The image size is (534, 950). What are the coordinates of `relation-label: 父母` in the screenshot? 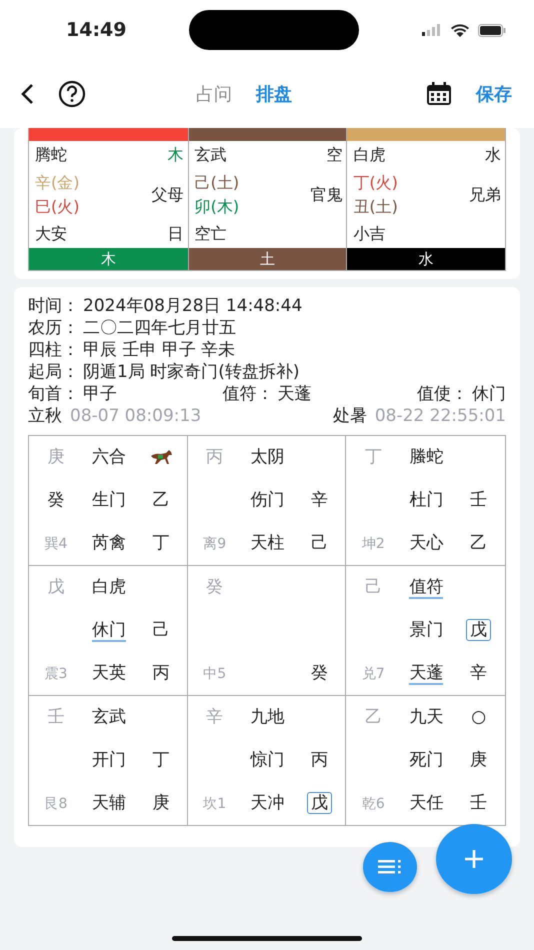 It's located at (168, 195).